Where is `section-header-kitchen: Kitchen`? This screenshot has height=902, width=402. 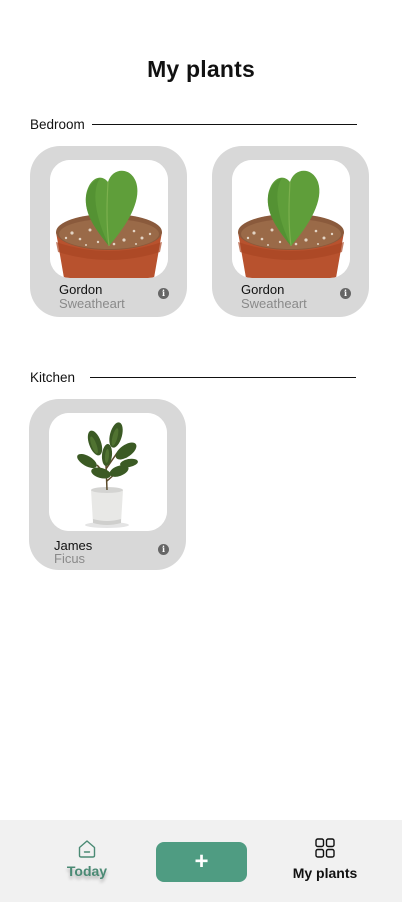 section-header-kitchen: Kitchen is located at coordinates (194, 377).